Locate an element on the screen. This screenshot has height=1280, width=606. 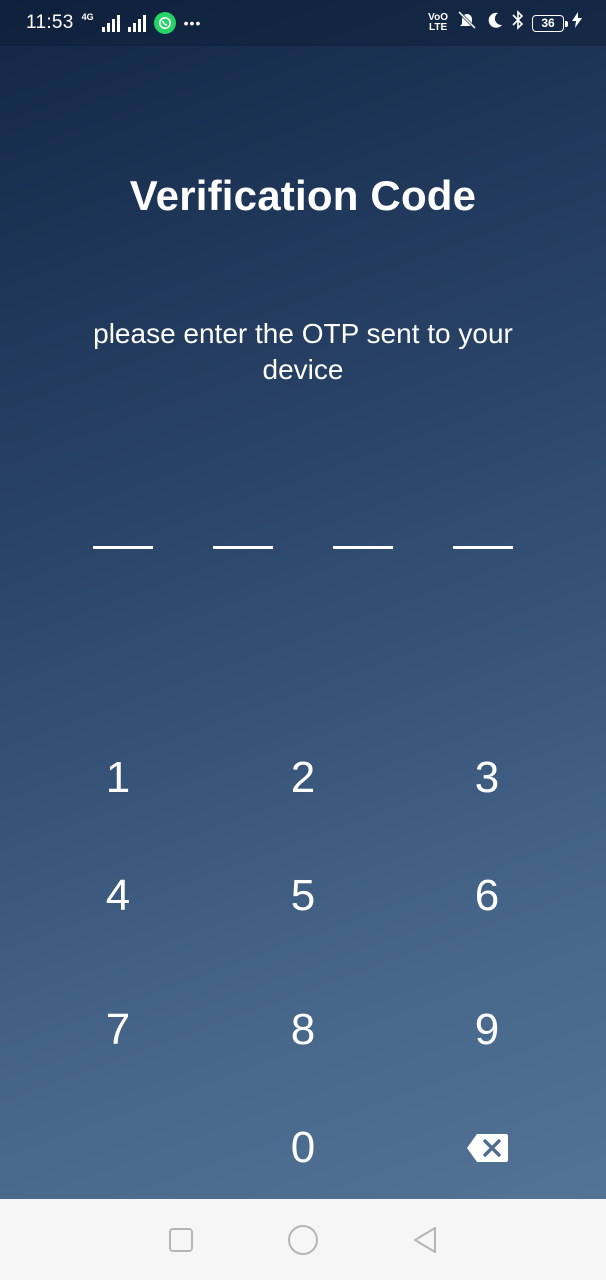
home-button is located at coordinates (303, 1240).